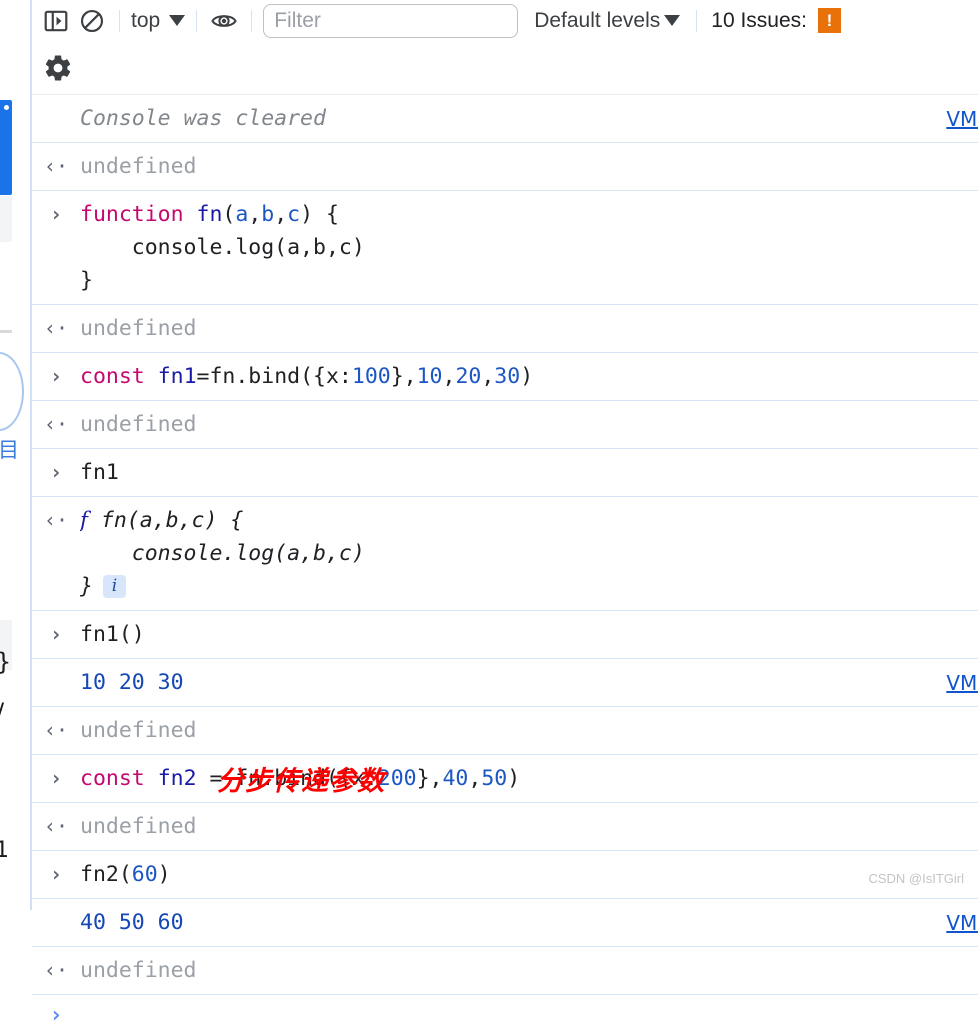 Image resolution: width=978 pixels, height=1035 pixels. I want to click on console-row-text: fn1(), so click(529, 634).